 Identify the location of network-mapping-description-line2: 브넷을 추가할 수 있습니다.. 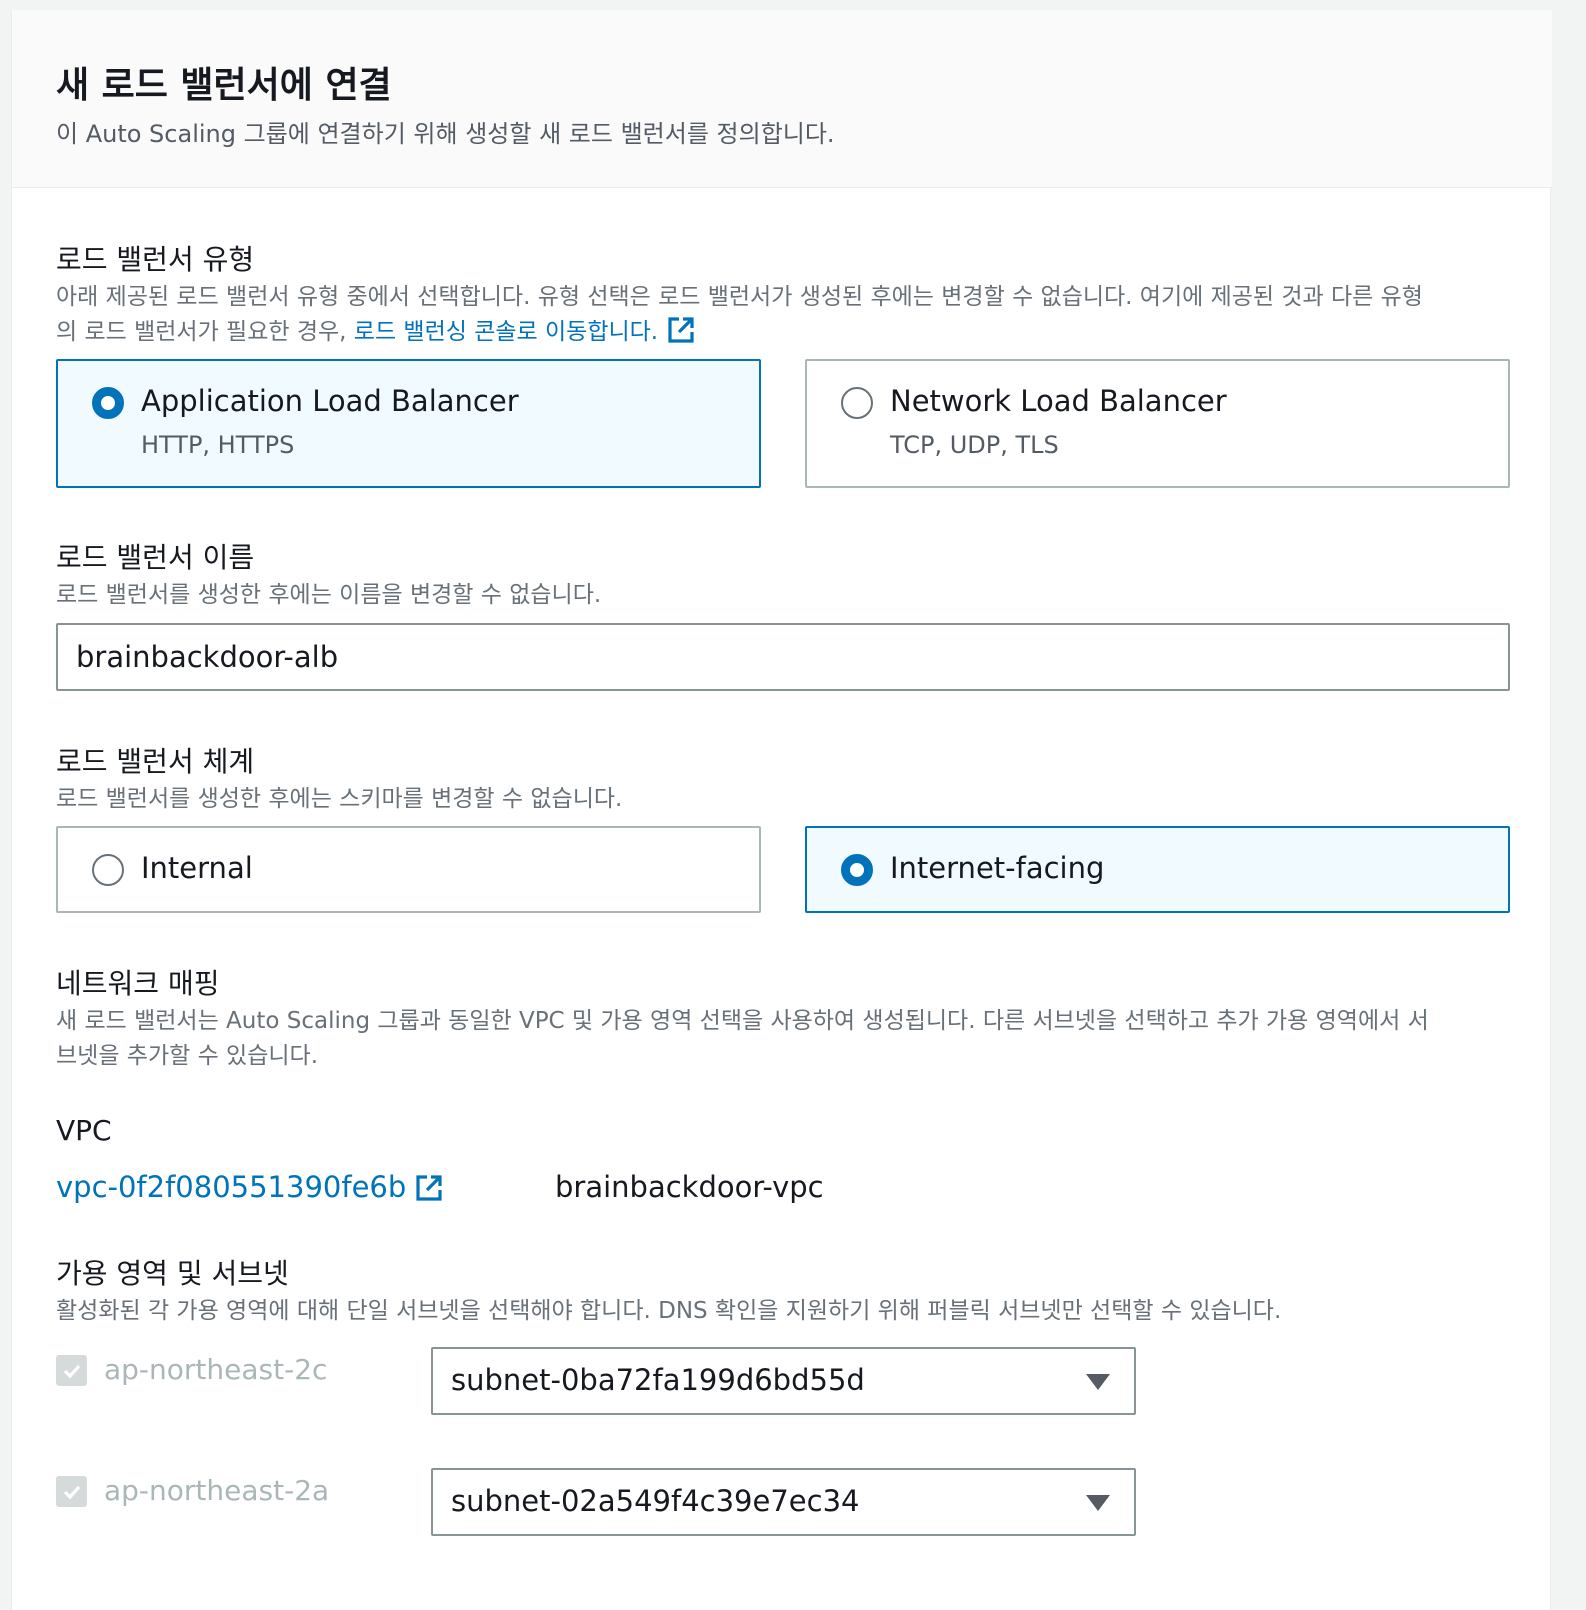
(187, 1056).